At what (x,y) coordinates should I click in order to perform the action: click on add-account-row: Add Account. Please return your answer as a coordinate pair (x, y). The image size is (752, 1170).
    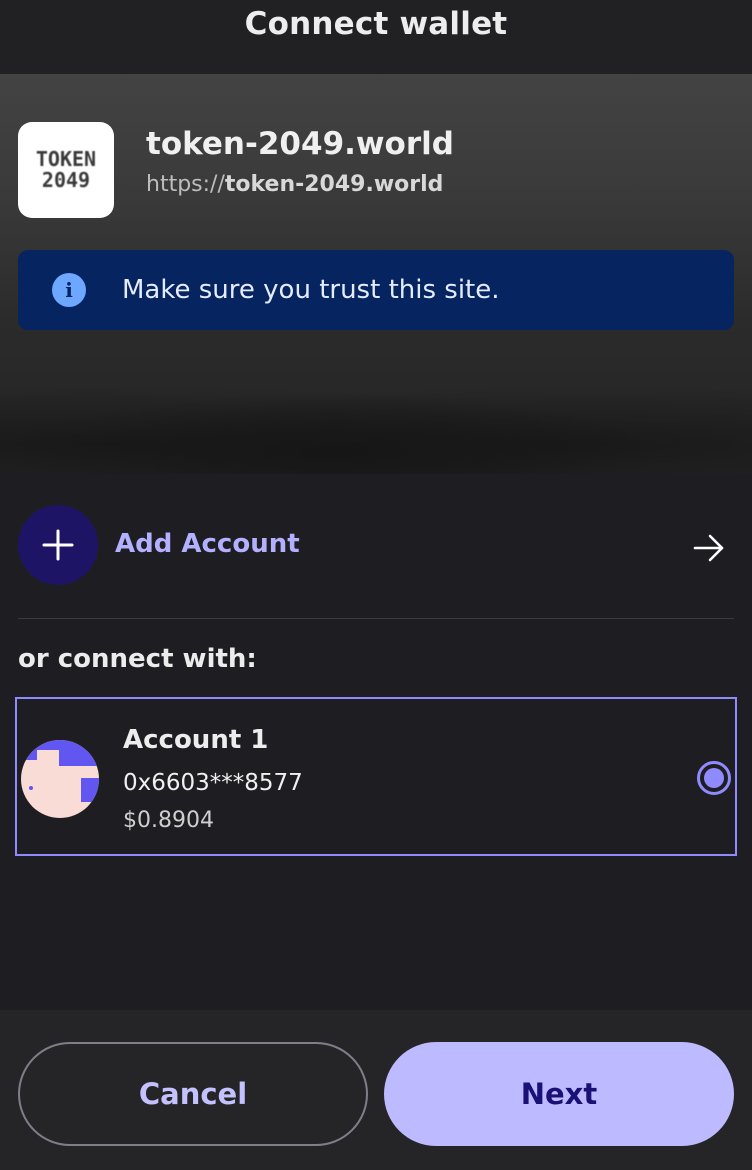
    Looking at the image, I should click on (376, 546).